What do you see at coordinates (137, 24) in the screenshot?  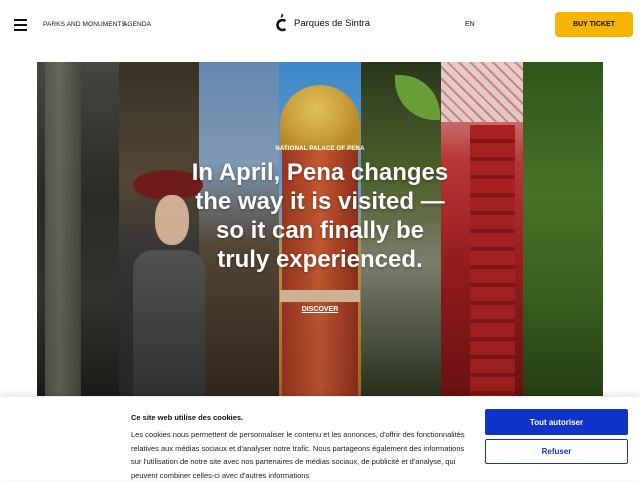 I see `nav-agenda: AGENDA` at bounding box center [137, 24].